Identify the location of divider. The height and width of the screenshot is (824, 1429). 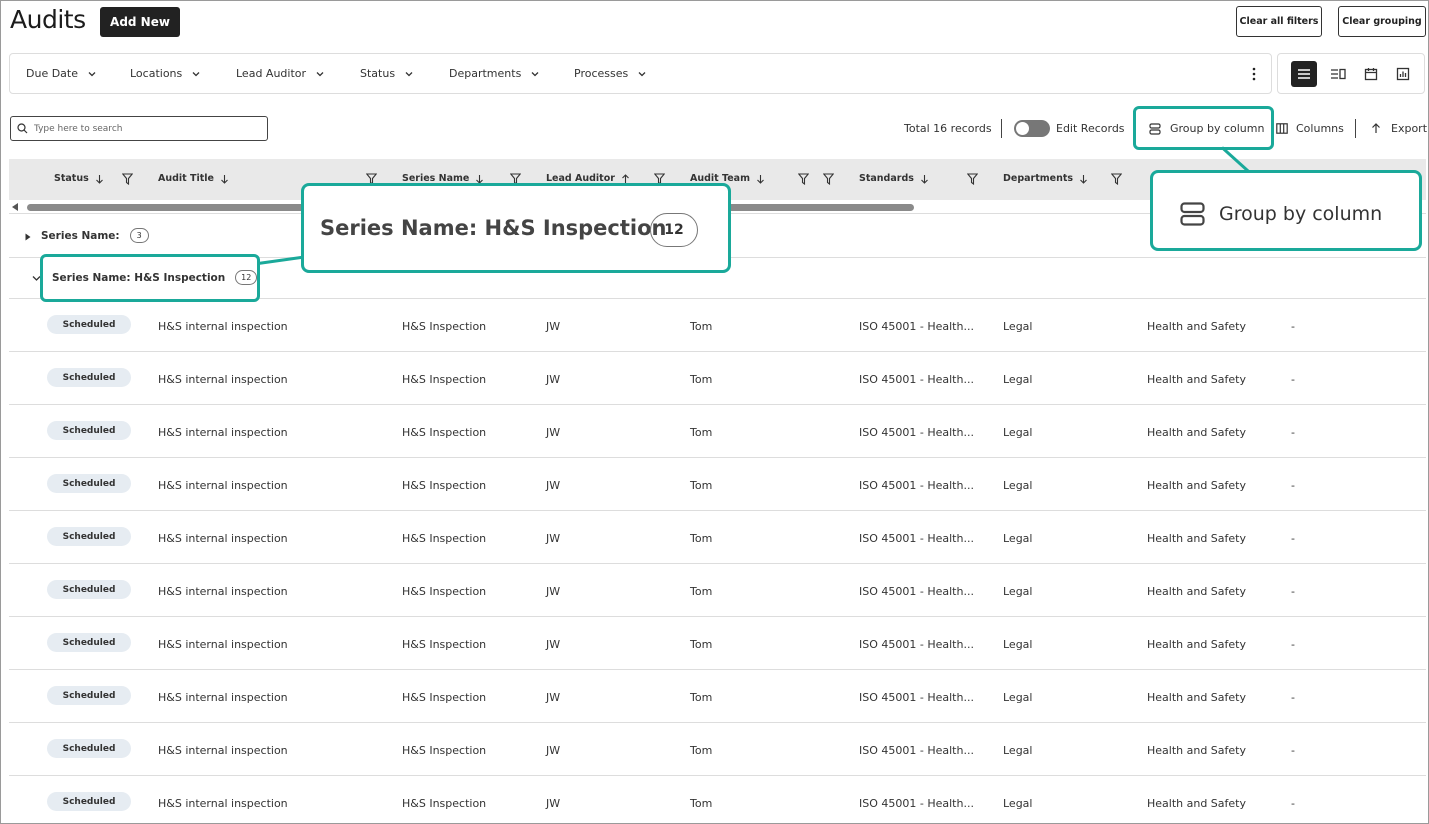
(1001, 128).